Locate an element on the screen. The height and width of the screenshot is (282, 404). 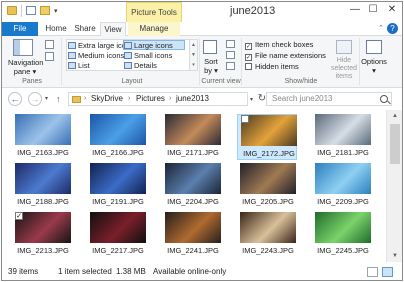
item-check-boxes-checkbox: ✓ Item check boxes is located at coordinates (279, 45).